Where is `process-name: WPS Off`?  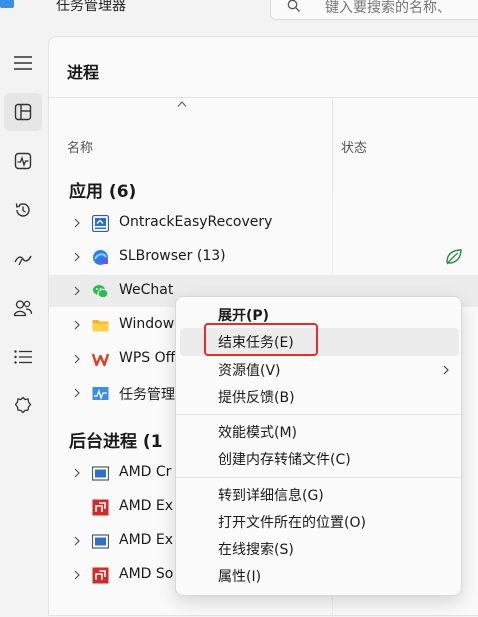
process-name: WPS Off is located at coordinates (147, 358).